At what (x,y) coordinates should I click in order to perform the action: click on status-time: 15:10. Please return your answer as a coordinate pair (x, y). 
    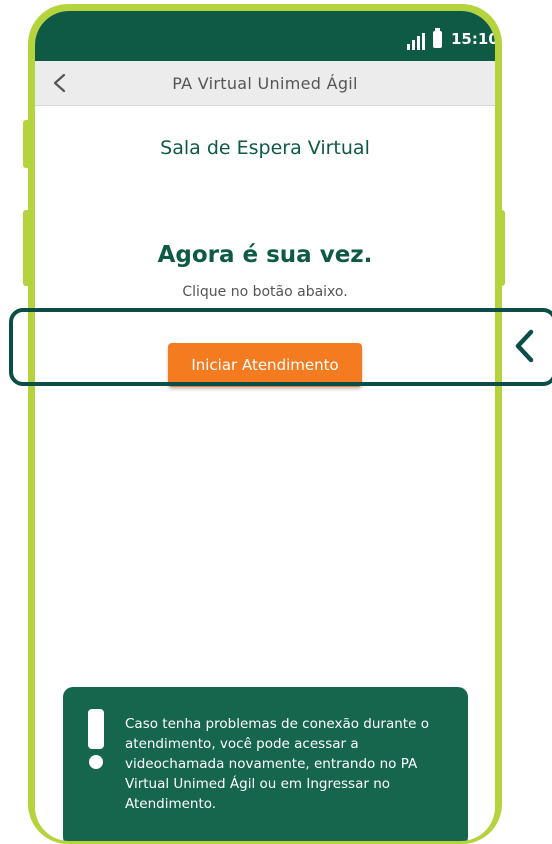
    Looking at the image, I should click on (473, 39).